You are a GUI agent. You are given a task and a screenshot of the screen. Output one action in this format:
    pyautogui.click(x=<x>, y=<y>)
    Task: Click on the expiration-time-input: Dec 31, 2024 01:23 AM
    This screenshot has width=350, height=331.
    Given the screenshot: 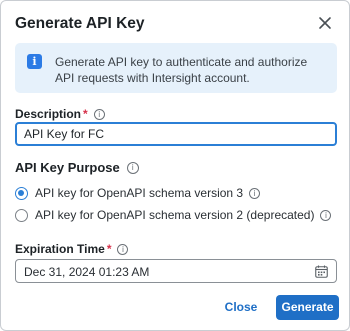 What is the action you would take?
    pyautogui.click(x=176, y=271)
    